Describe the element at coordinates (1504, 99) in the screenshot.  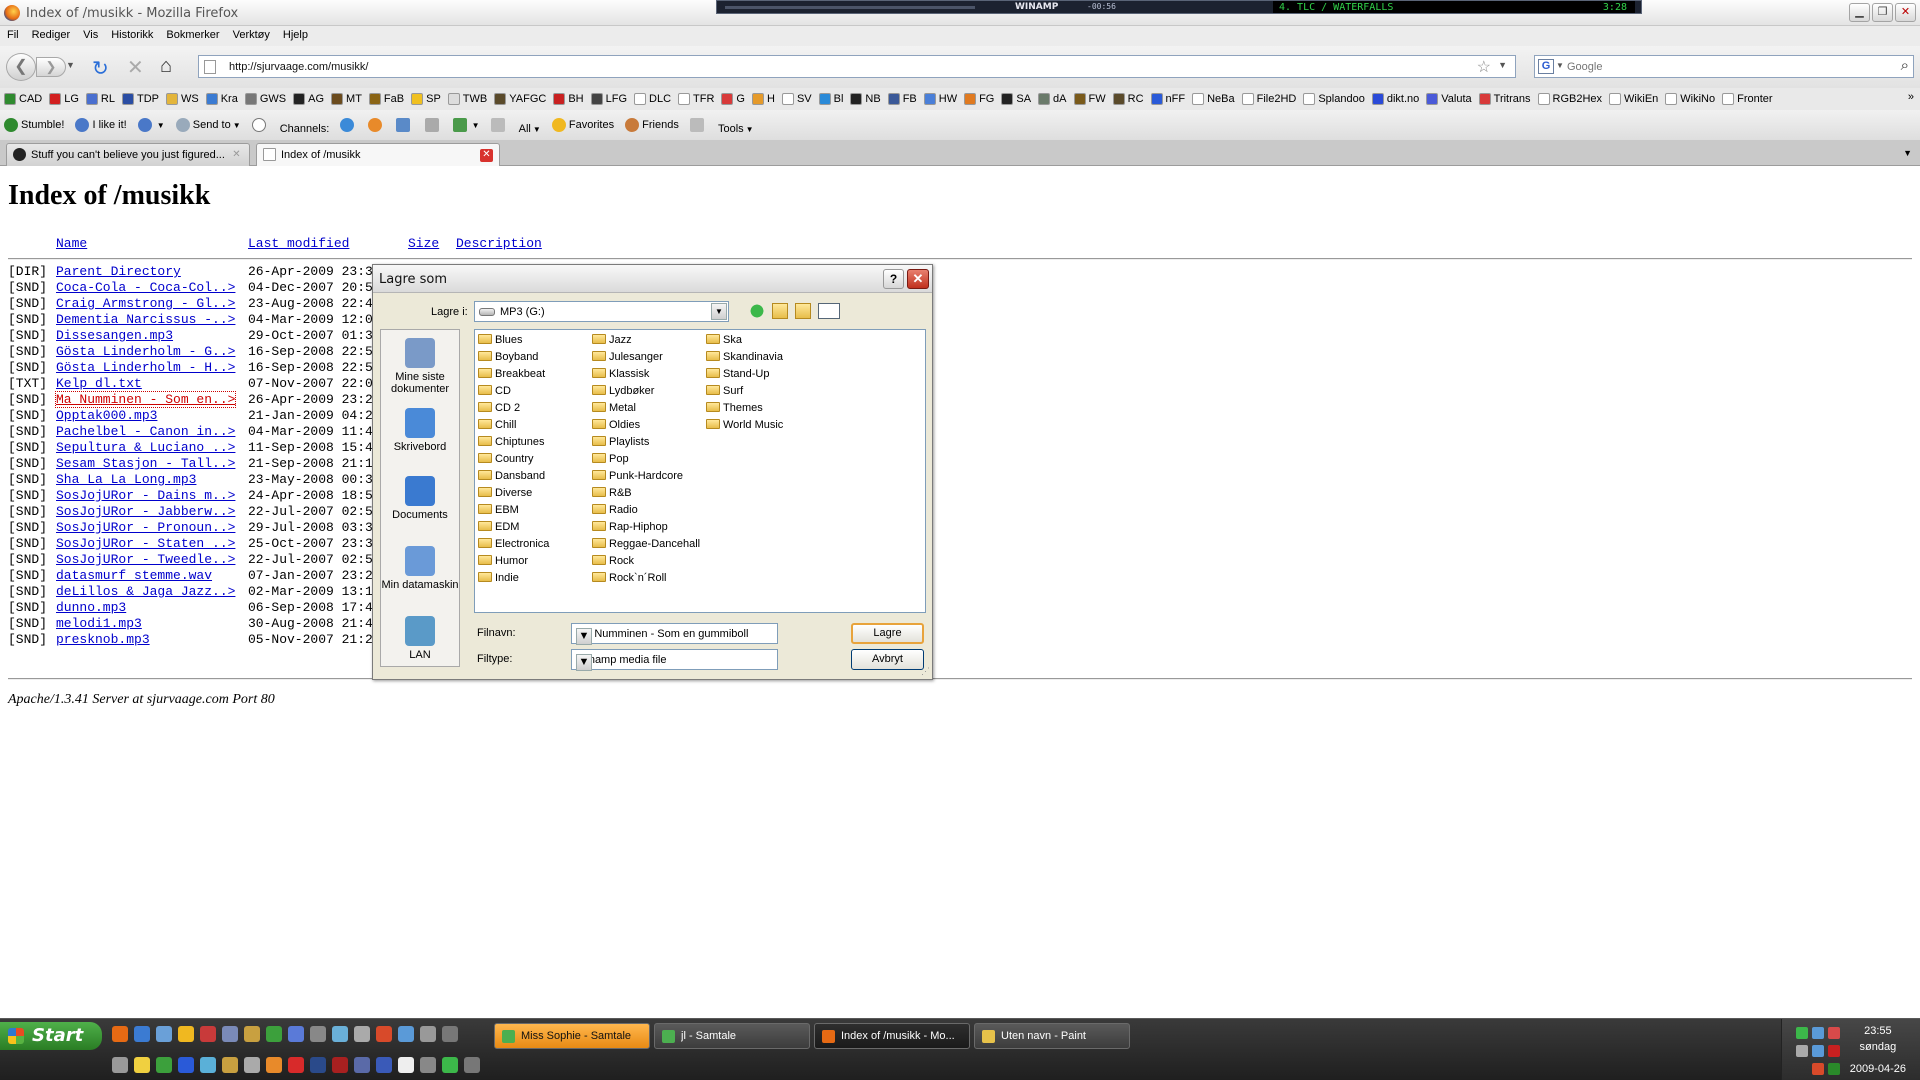
I see `bookmark-tritrans: Tritrans` at that location.